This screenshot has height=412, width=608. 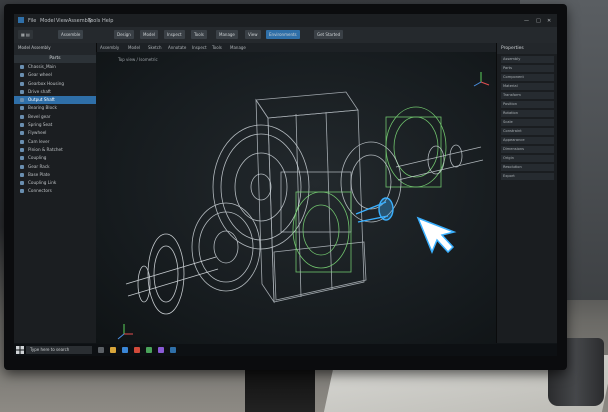 I want to click on part-list-item: Base Plate, so click(x=55, y=175).